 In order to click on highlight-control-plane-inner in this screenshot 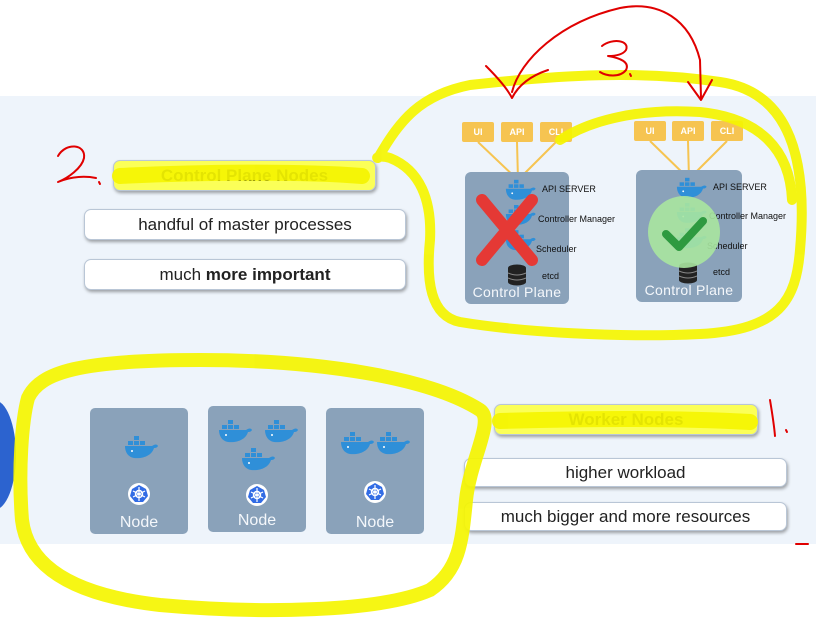, I will do `click(676, 155)`.